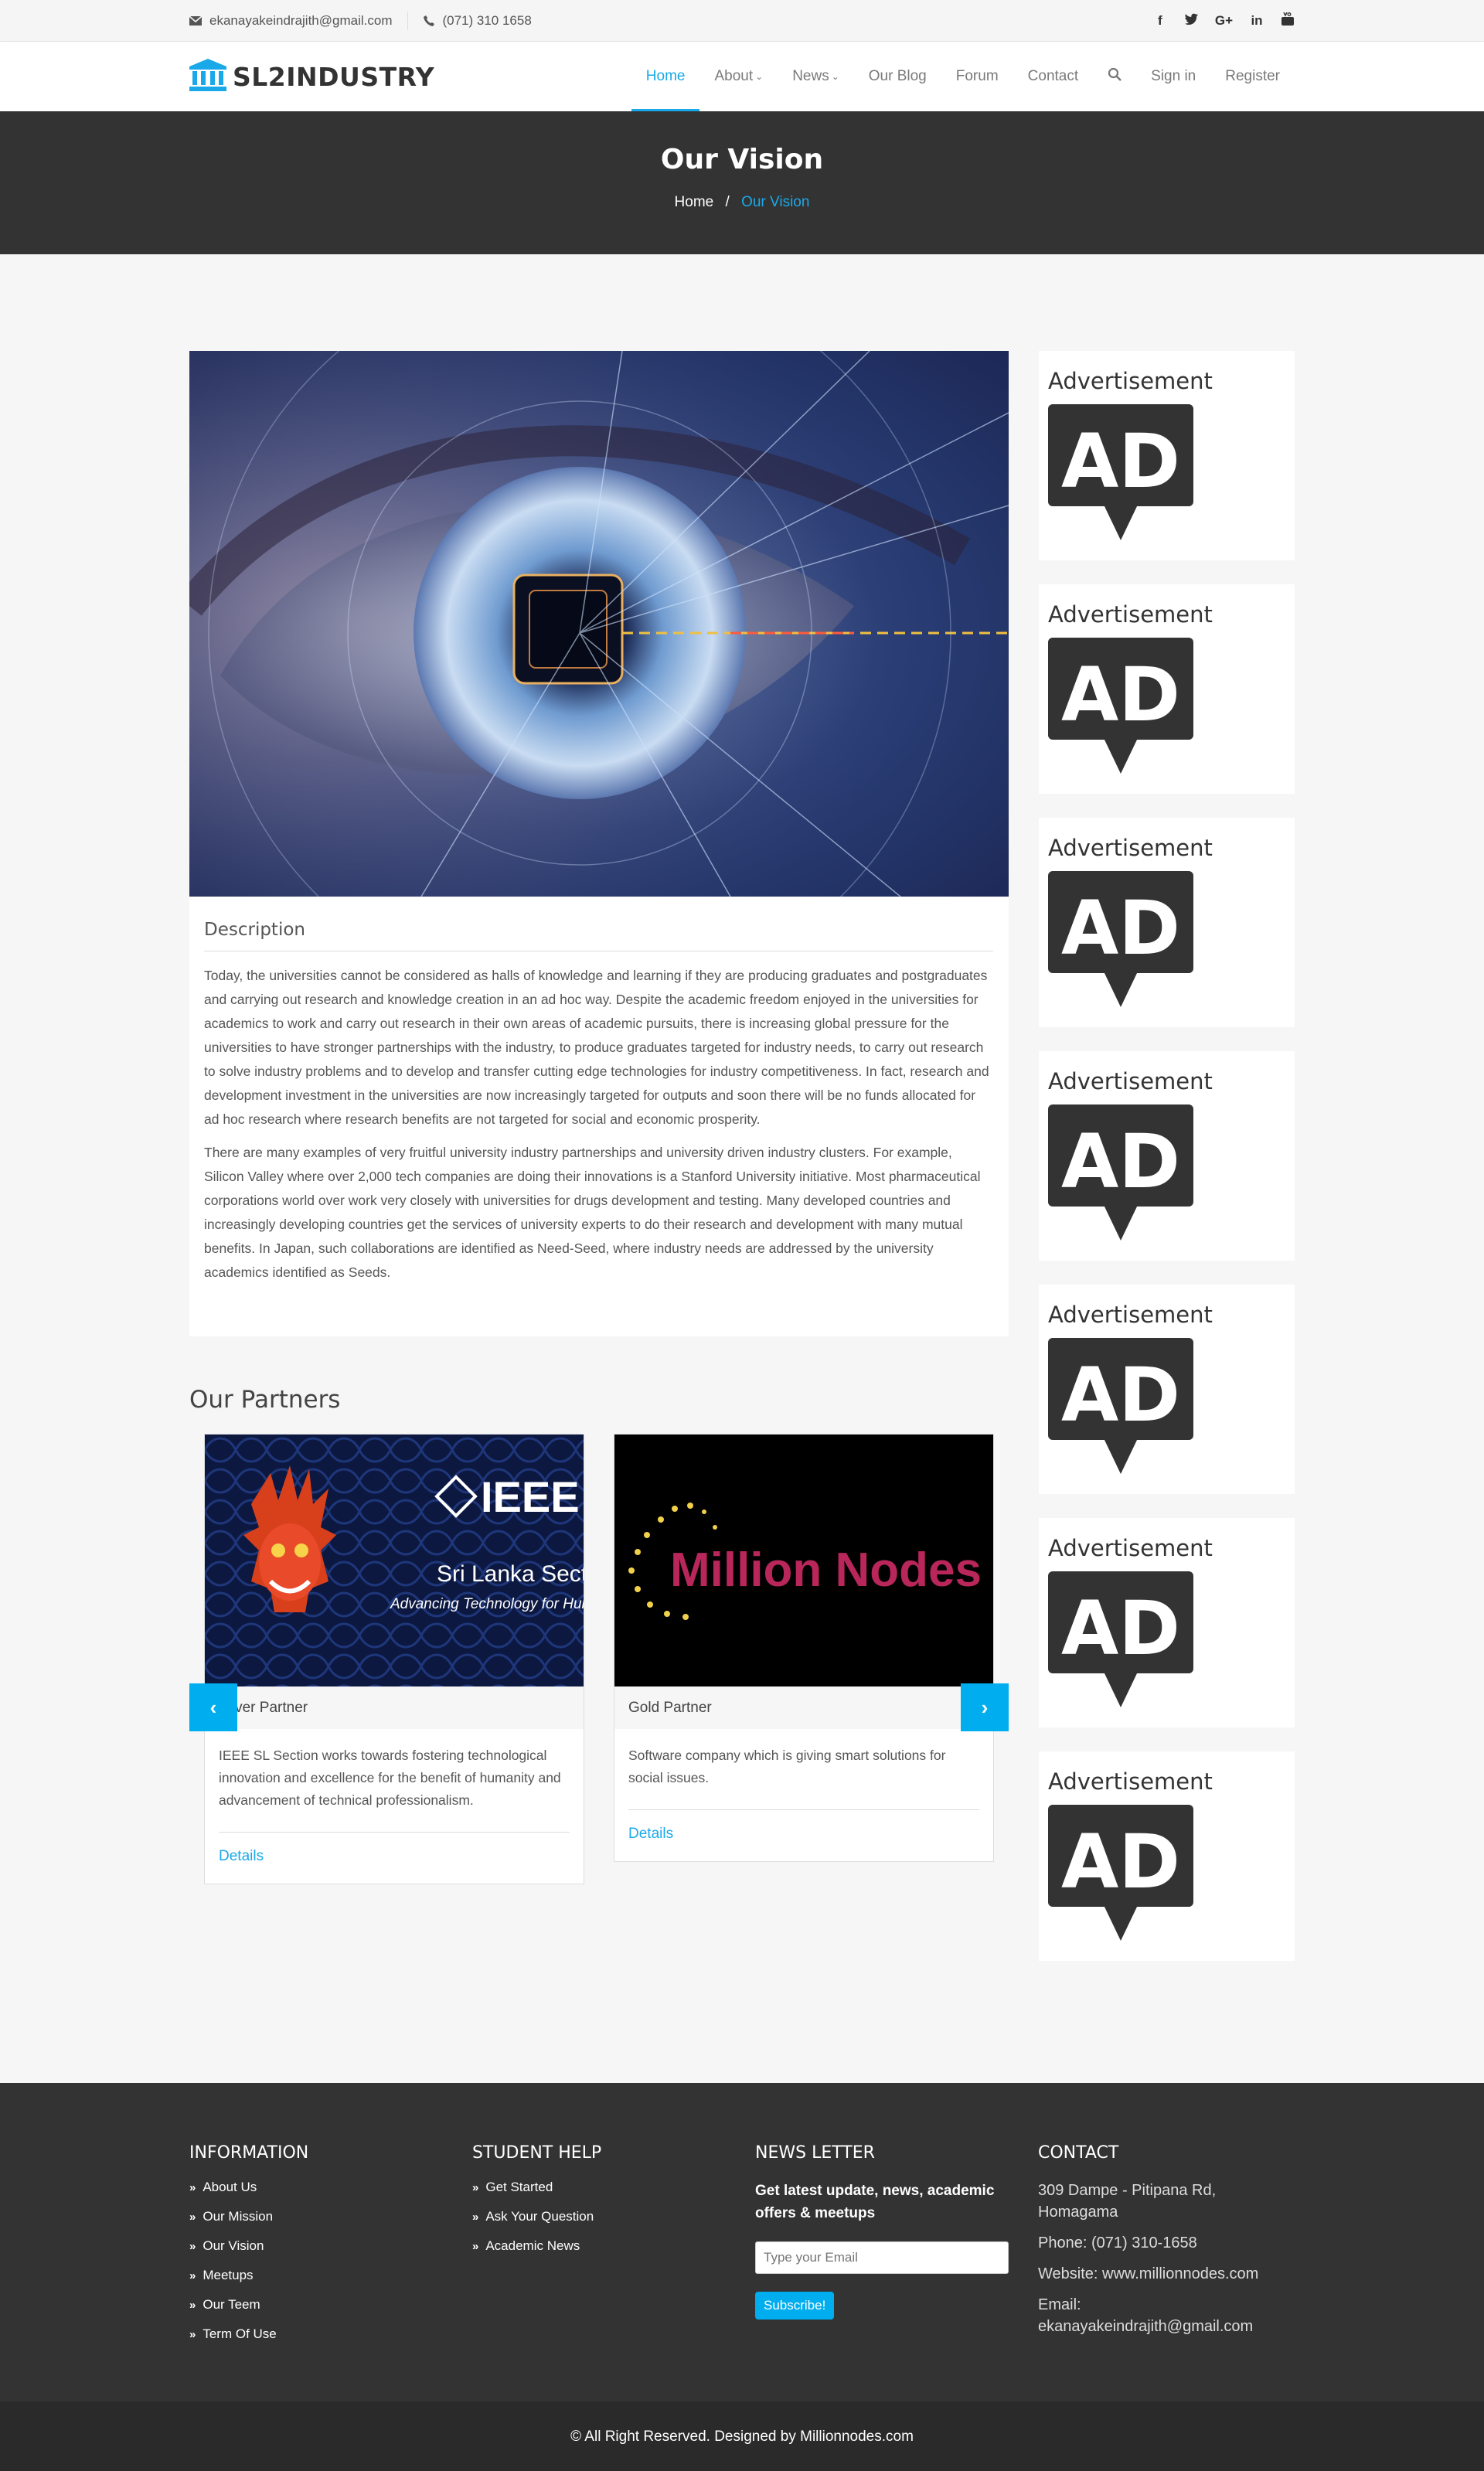 The height and width of the screenshot is (2471, 1484). I want to click on search-icon, so click(1115, 76).